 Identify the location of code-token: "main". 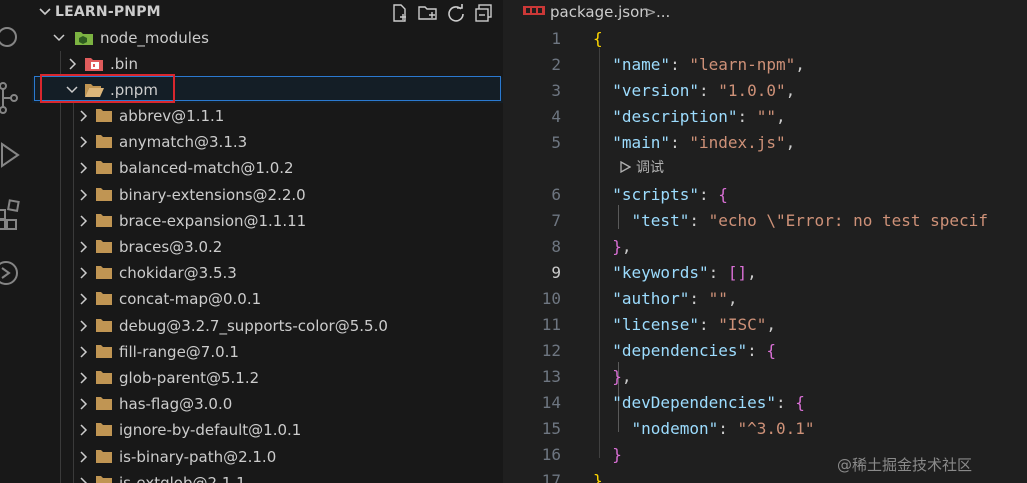
(641, 142).